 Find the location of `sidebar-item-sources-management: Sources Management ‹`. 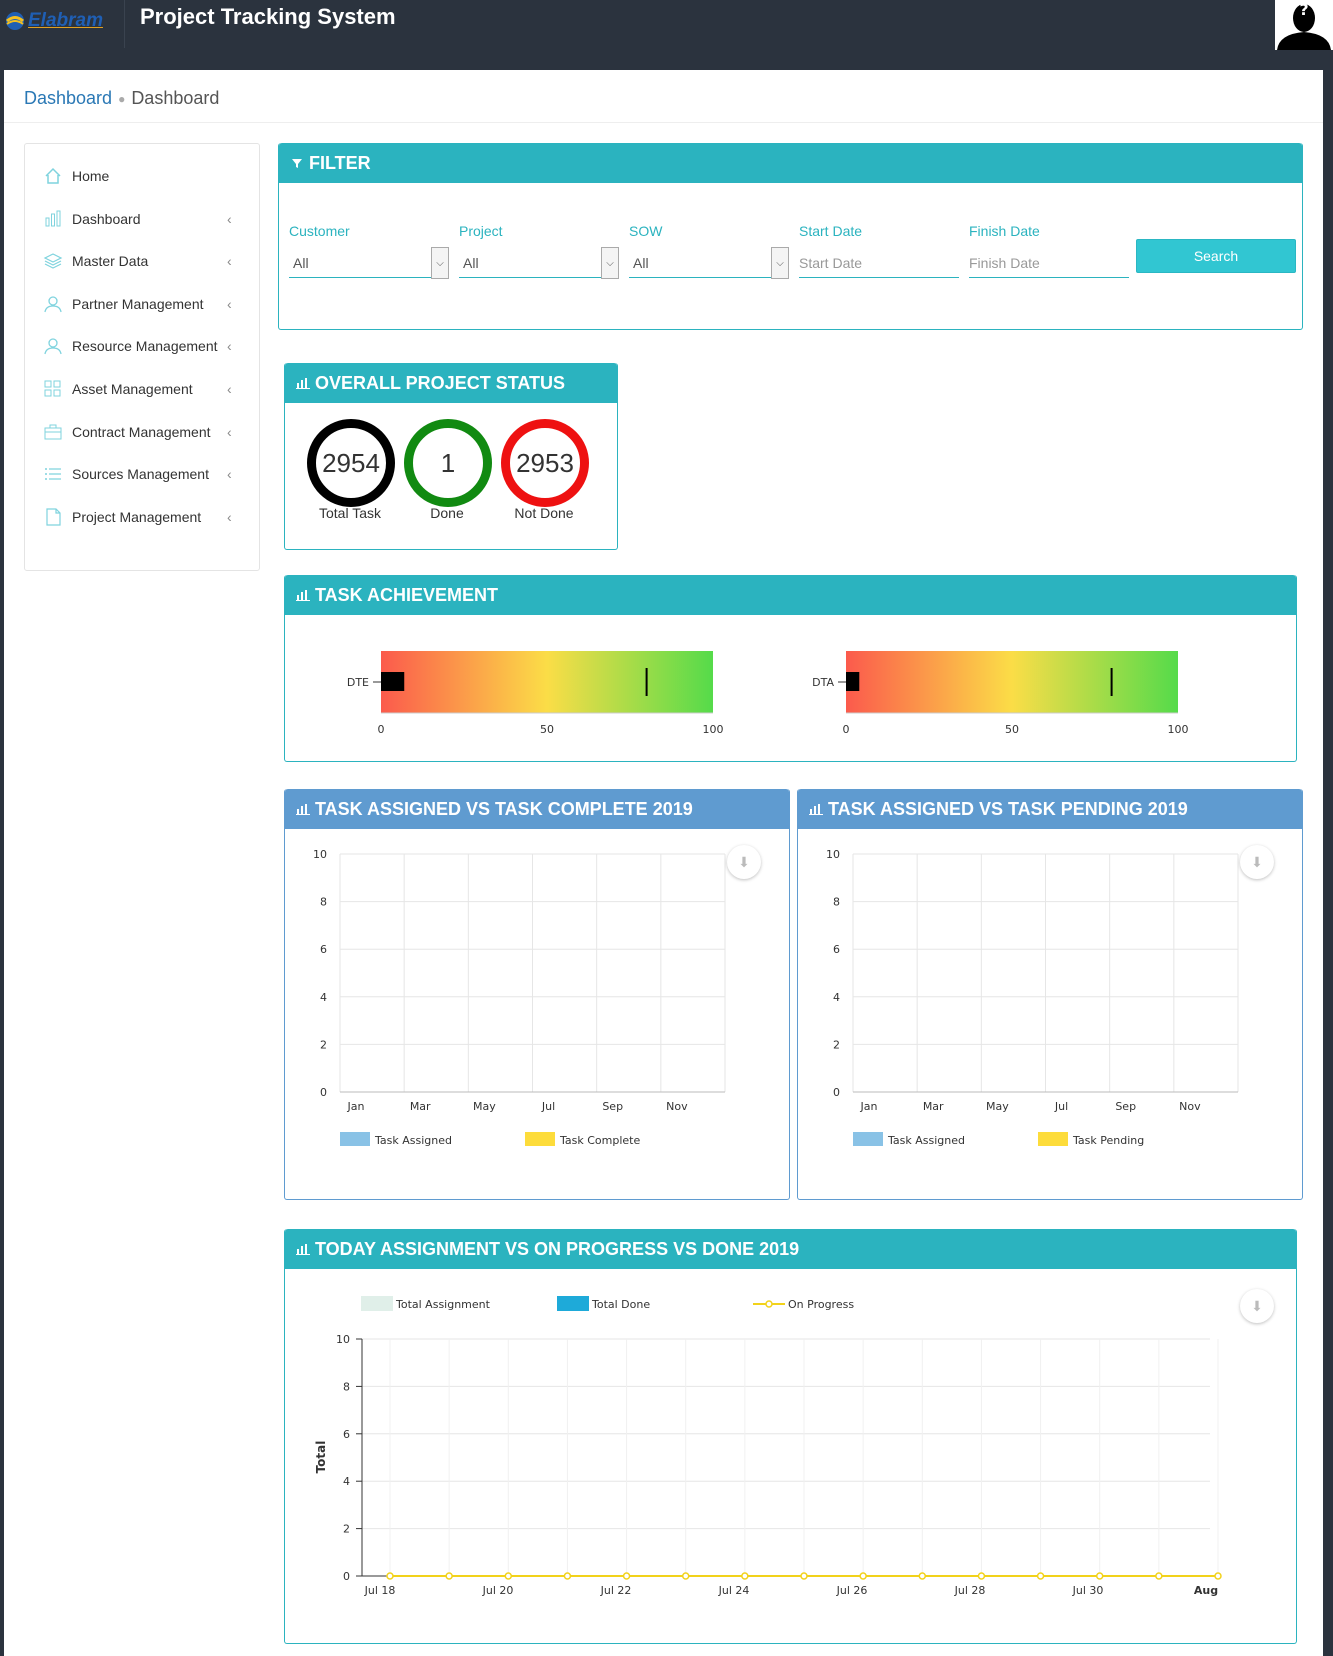

sidebar-item-sources-management: Sources Management ‹ is located at coordinates (142, 474).